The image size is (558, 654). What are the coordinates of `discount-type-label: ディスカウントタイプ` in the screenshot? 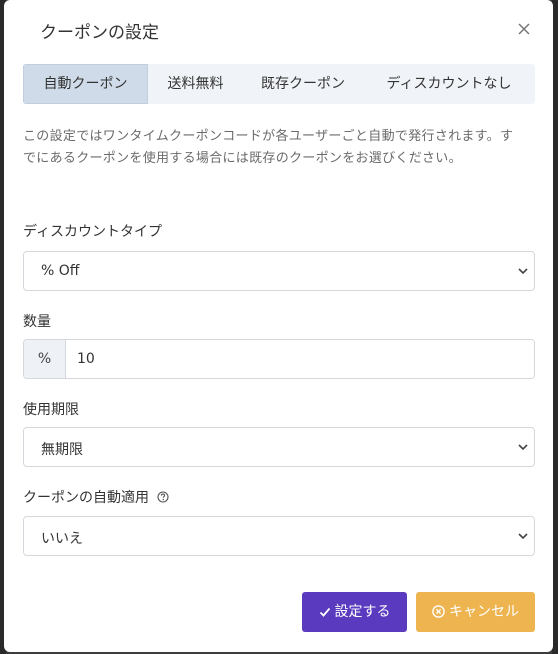 It's located at (93, 232).